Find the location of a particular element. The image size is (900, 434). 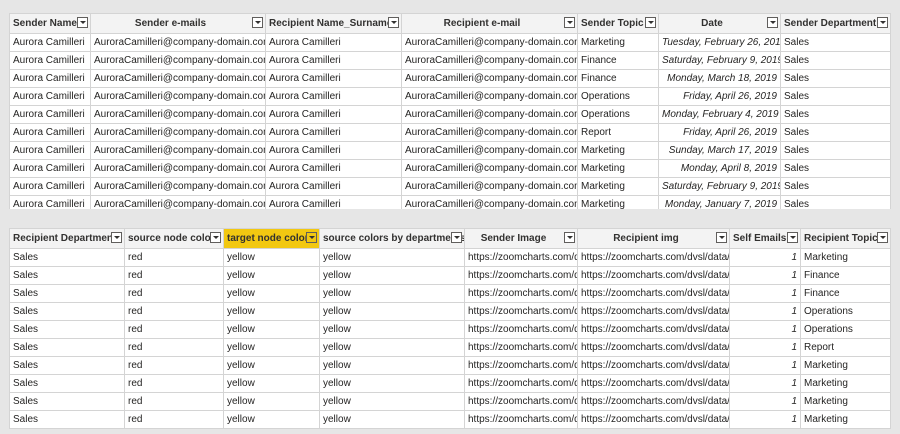

column-header-target-node-color: target node color is located at coordinates (271, 238).